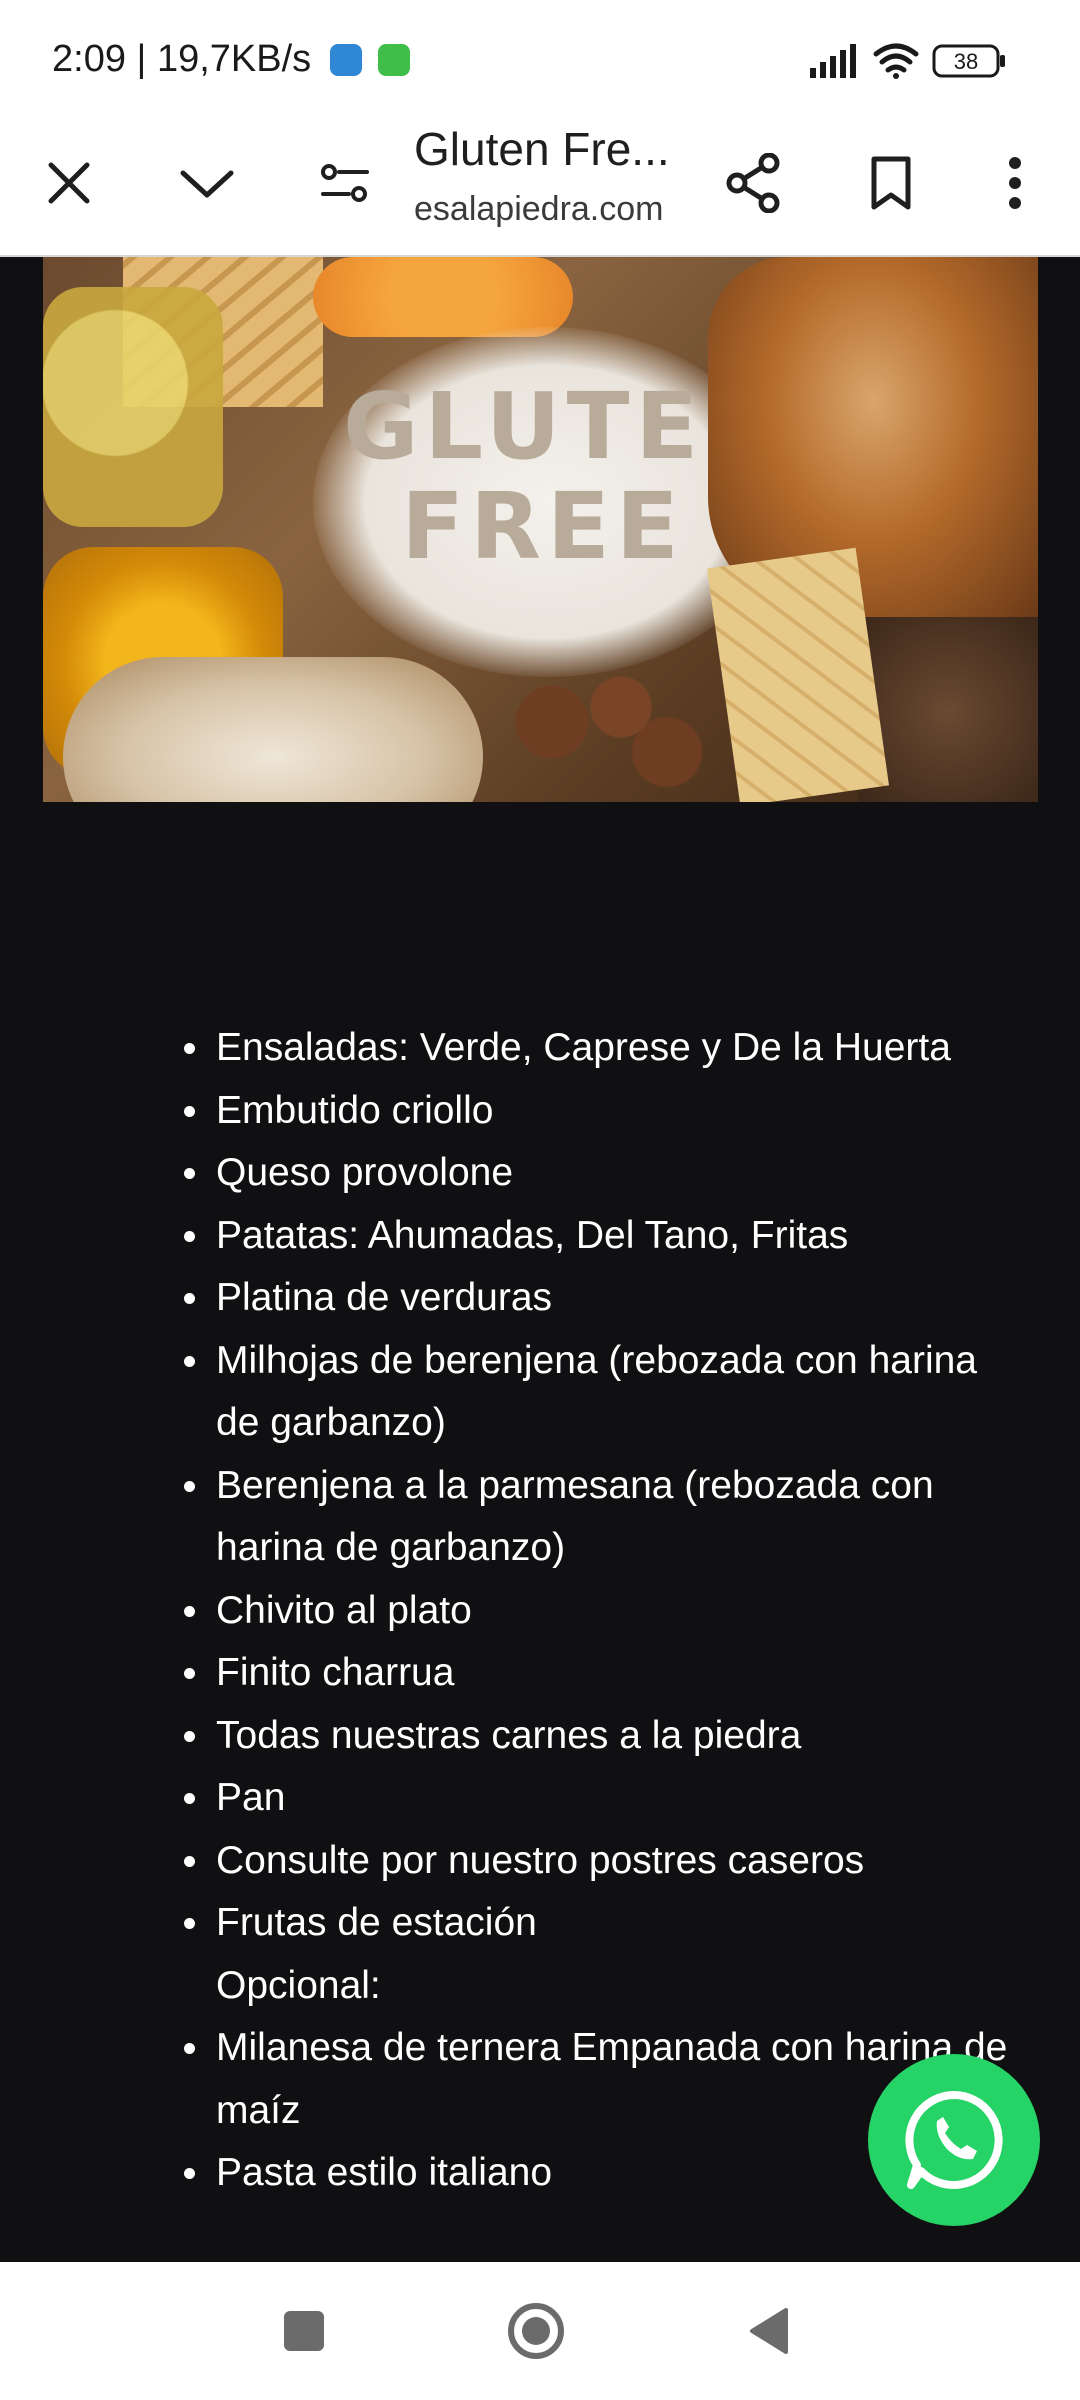 This screenshot has height=2400, width=1080. Describe the element at coordinates (384, 2172) in the screenshot. I see `list-item-text: Pasta estilo italiano` at that location.